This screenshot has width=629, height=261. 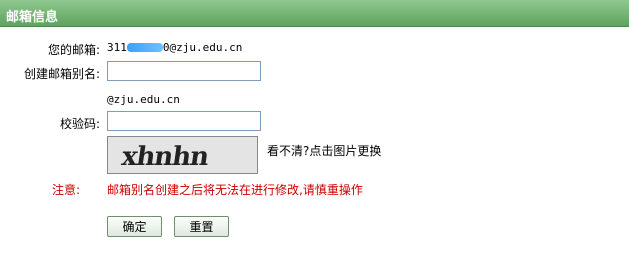 What do you see at coordinates (117, 47) in the screenshot?
I see `email-prefix: 311` at bounding box center [117, 47].